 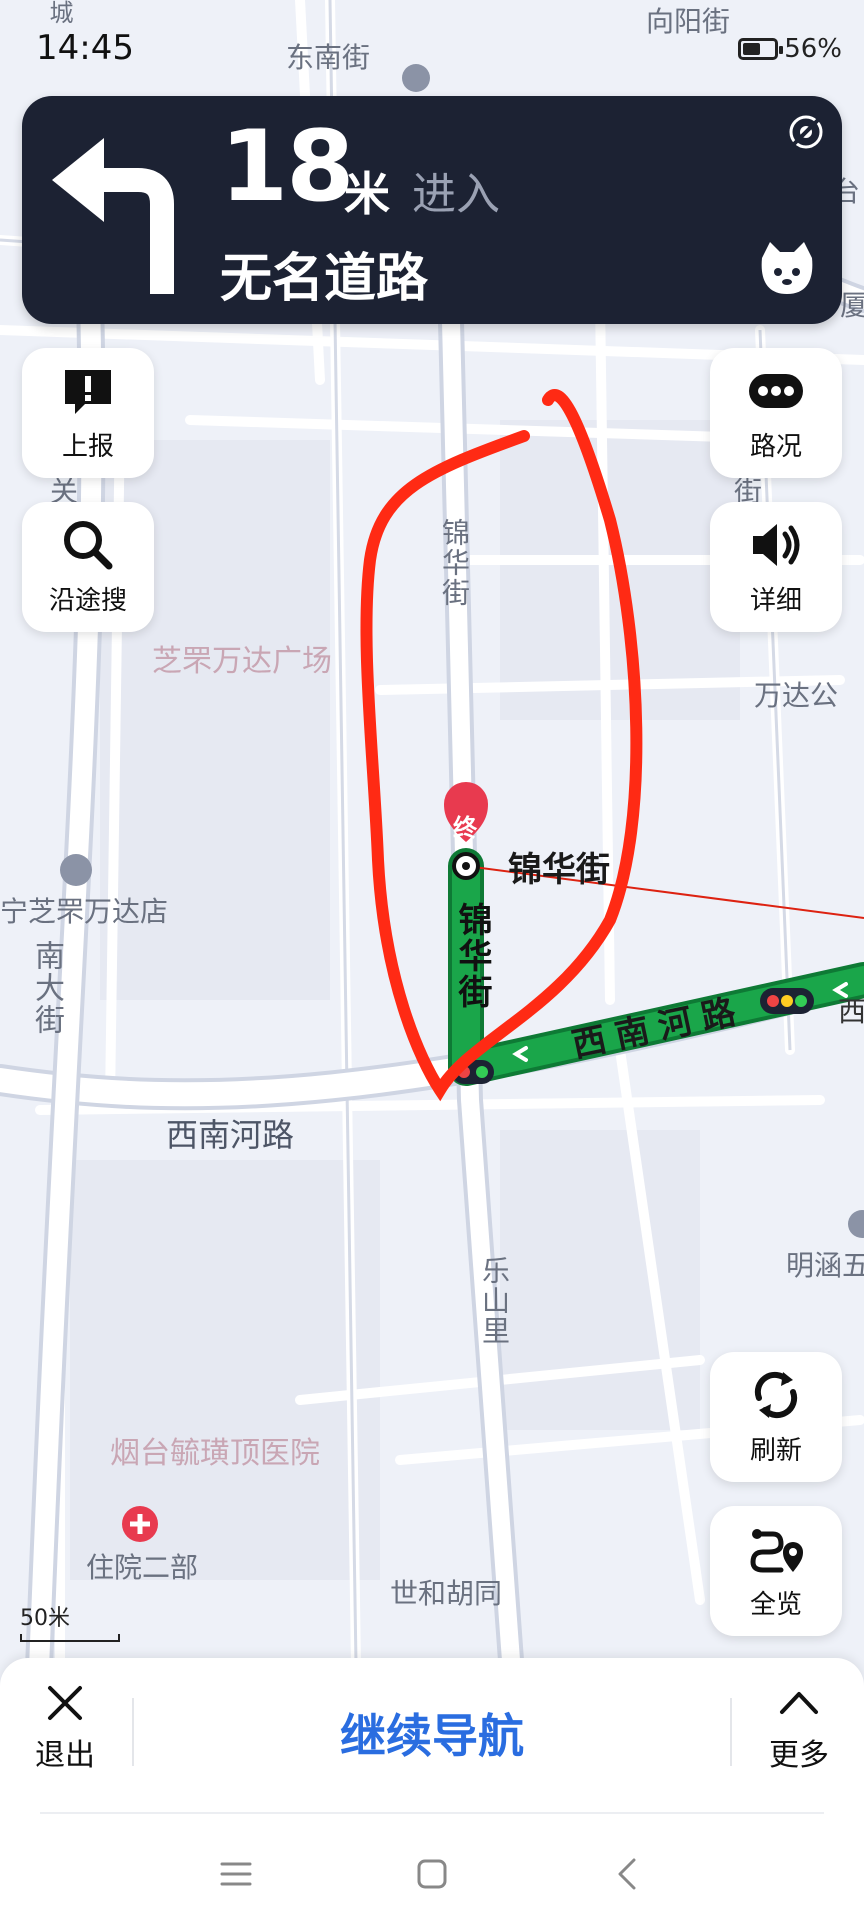 What do you see at coordinates (85, 48) in the screenshot?
I see `status-time: 14:45` at bounding box center [85, 48].